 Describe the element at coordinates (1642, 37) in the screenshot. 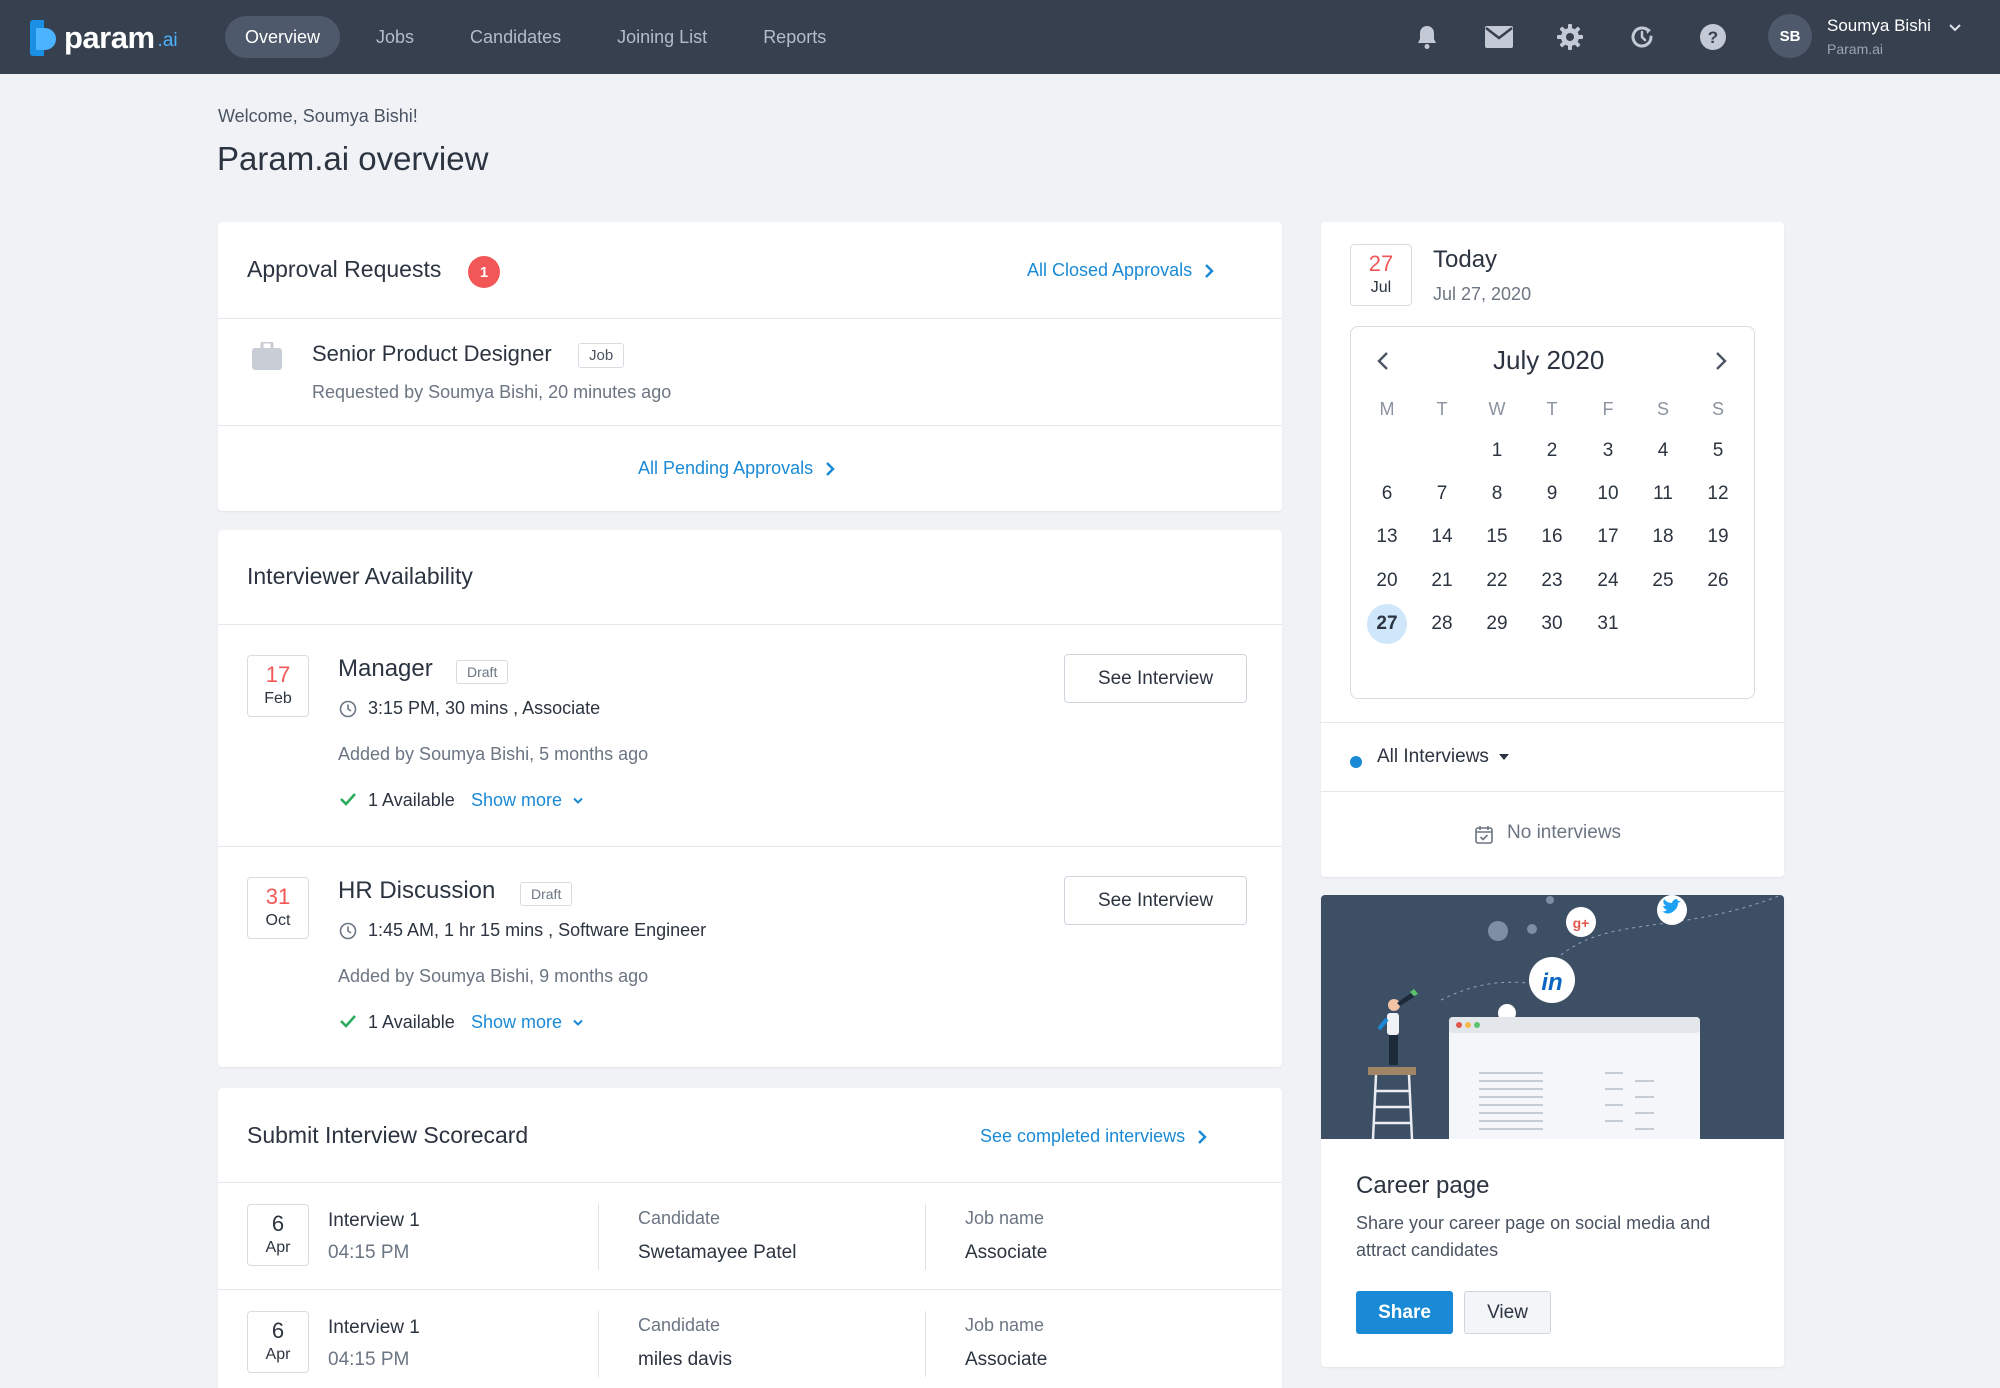

I see `history-icon` at that location.